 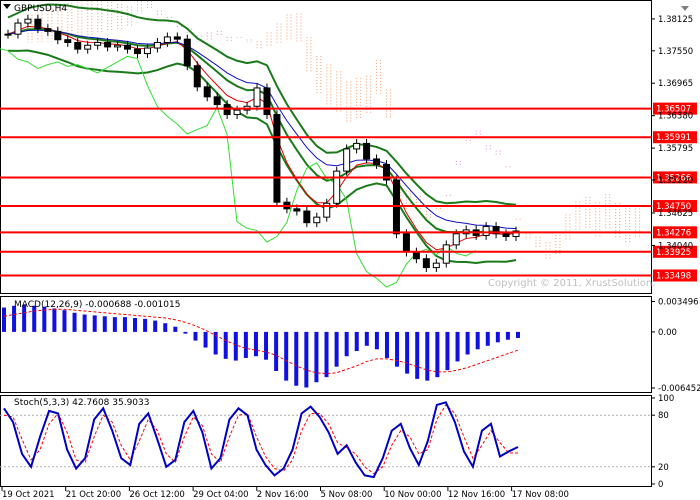 I want to click on price-tick-label: 1.35220, so click(x=675, y=181).